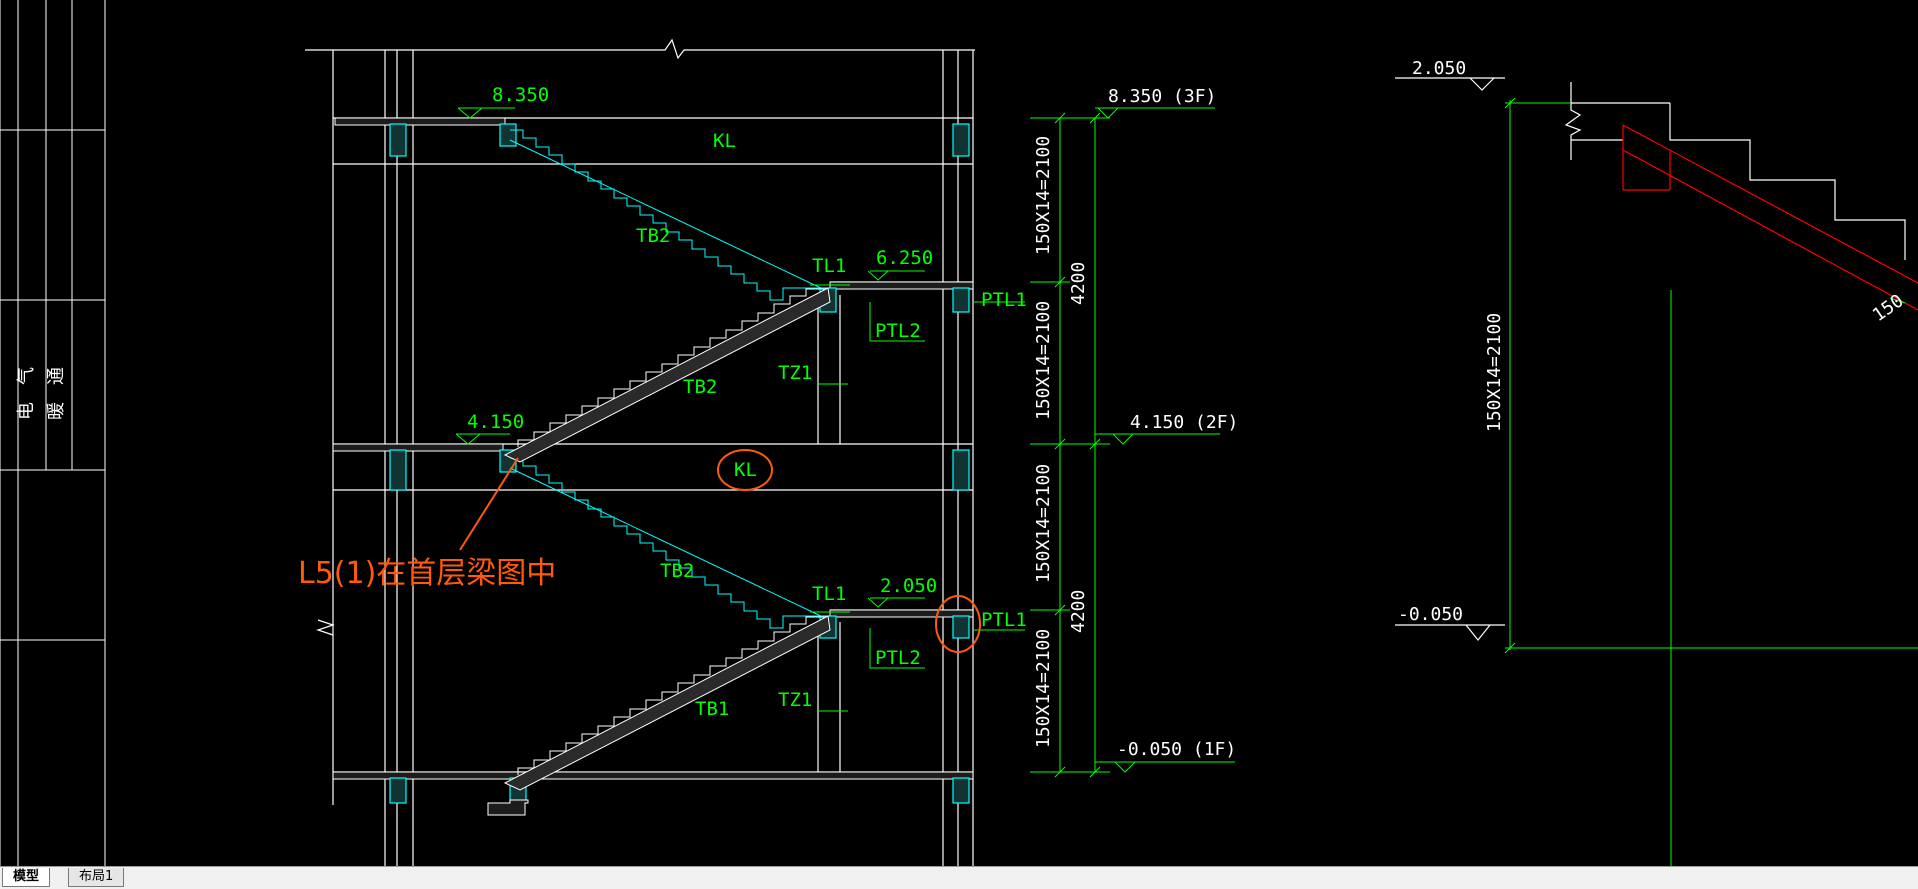 Image resolution: width=1918 pixels, height=889 pixels. Describe the element at coordinates (1078, 283) in the screenshot. I see `storey-dim-upper: 4200` at that location.